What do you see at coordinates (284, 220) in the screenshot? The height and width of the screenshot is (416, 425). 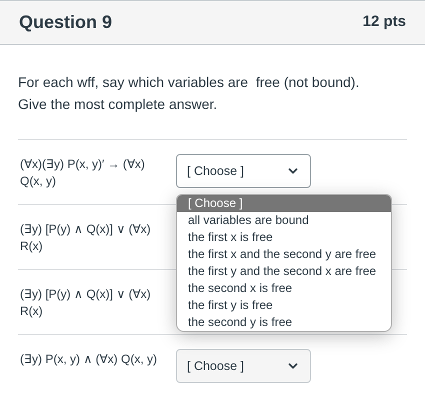 I see `dropdown-option: all variables are bound` at bounding box center [284, 220].